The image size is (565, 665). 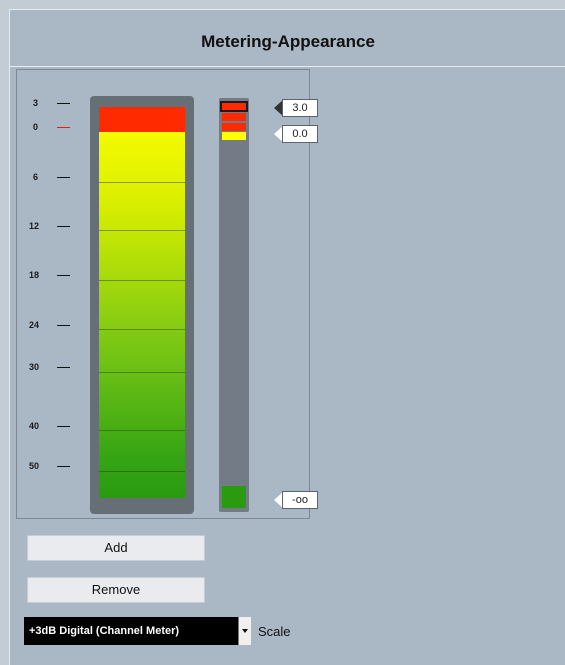 I want to click on page-title: Metering-Appearance, so click(x=288, y=41).